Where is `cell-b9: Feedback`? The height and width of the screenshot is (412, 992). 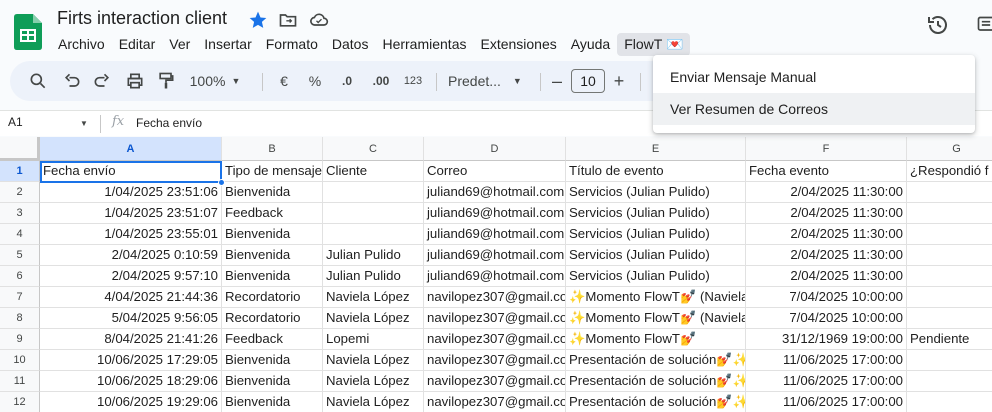 cell-b9: Feedback is located at coordinates (272, 339).